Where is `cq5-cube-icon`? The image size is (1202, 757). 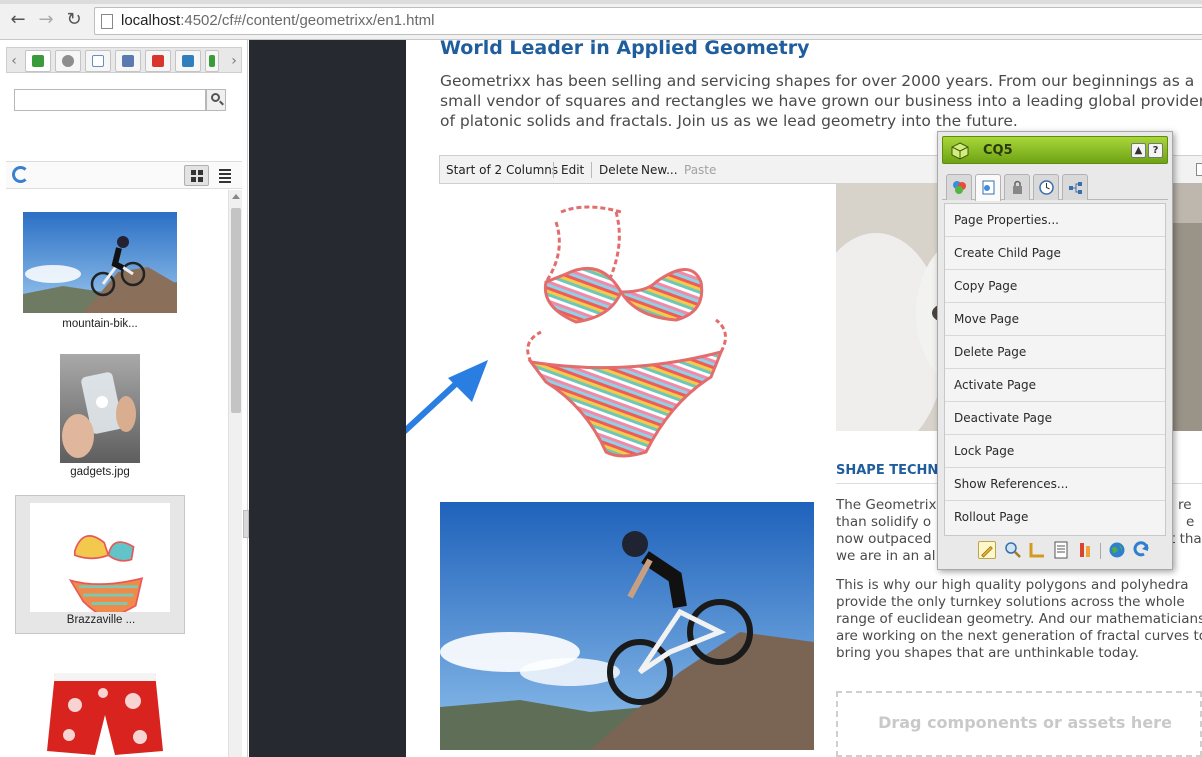 cq5-cube-icon is located at coordinates (960, 151).